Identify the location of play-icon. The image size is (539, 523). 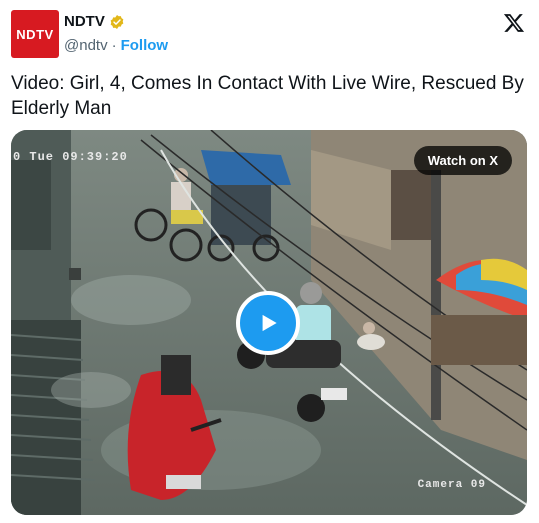
(269, 323).